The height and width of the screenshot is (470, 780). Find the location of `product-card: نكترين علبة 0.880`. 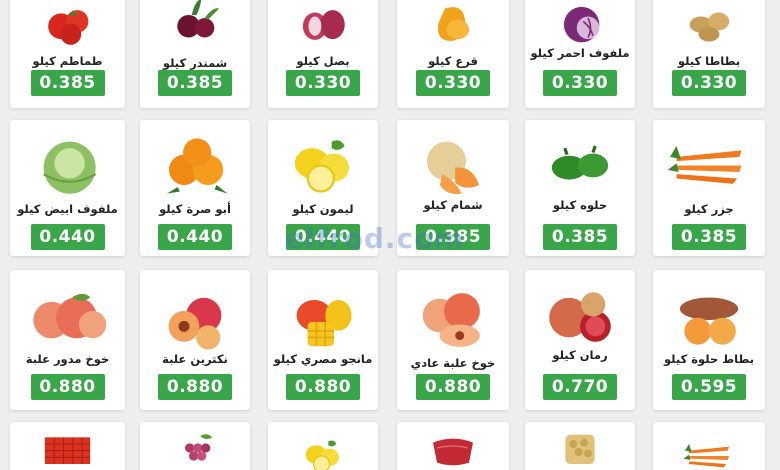

product-card: نكترين علبة 0.880 is located at coordinates (195, 340).